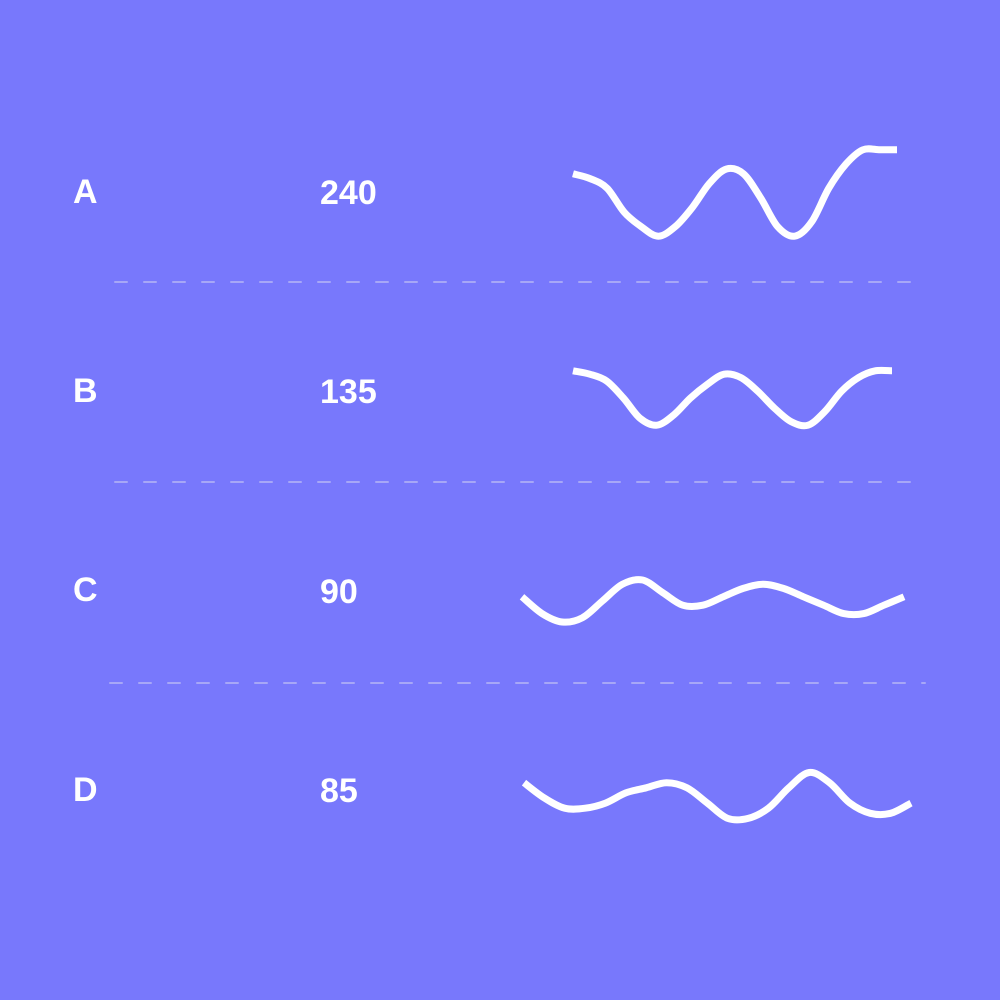 The width and height of the screenshot is (1000, 1000). Describe the element at coordinates (712, 601) in the screenshot. I see `sparkline-c` at that location.